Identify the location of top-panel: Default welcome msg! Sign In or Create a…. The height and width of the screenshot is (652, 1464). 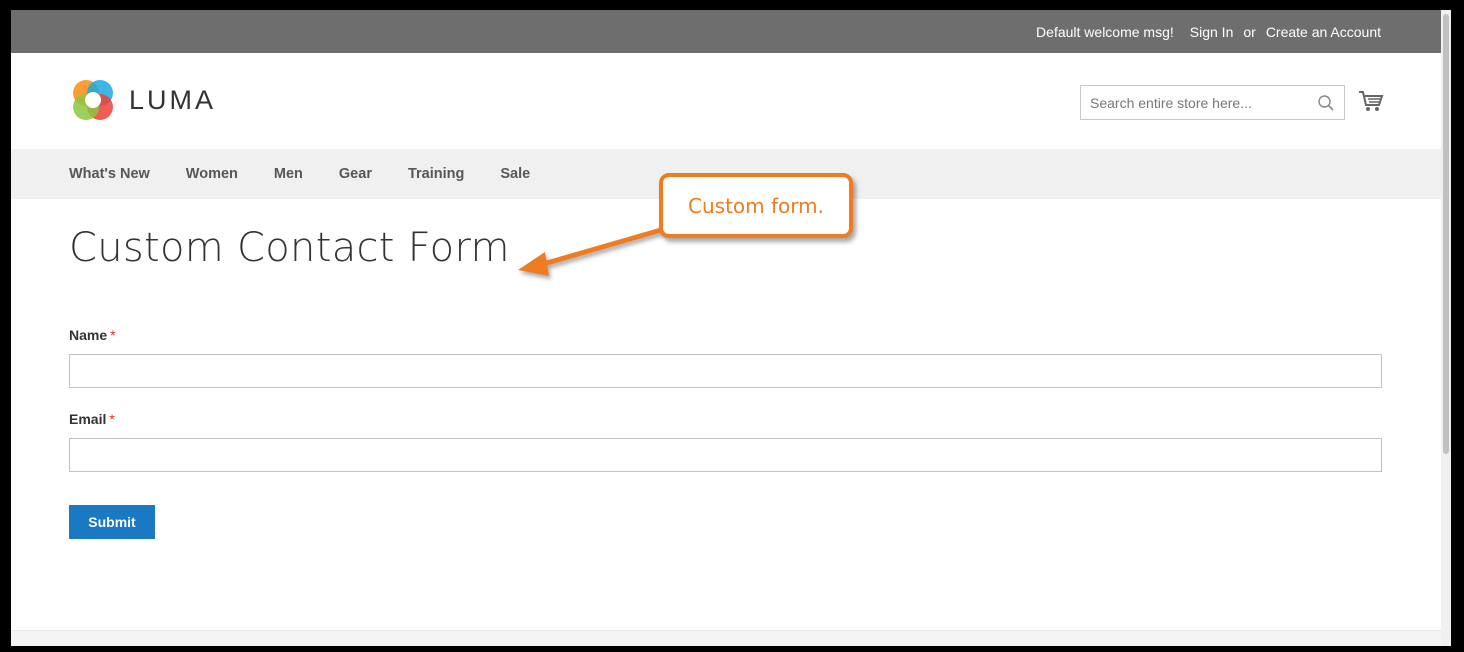
(726, 31).